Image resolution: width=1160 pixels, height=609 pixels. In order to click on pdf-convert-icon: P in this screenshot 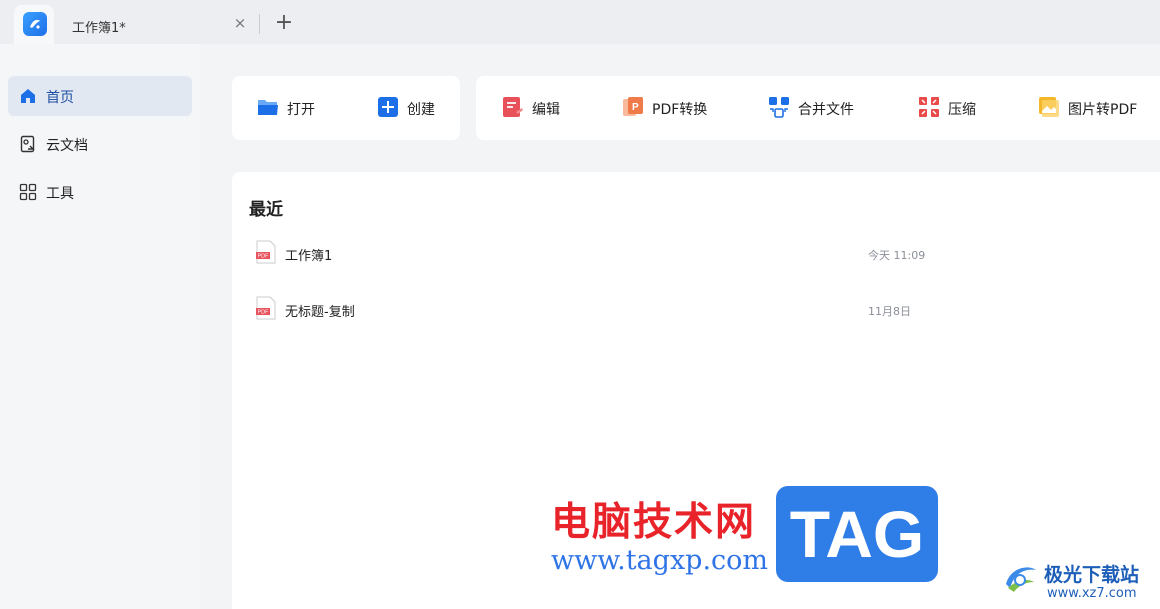, I will do `click(633, 106)`.